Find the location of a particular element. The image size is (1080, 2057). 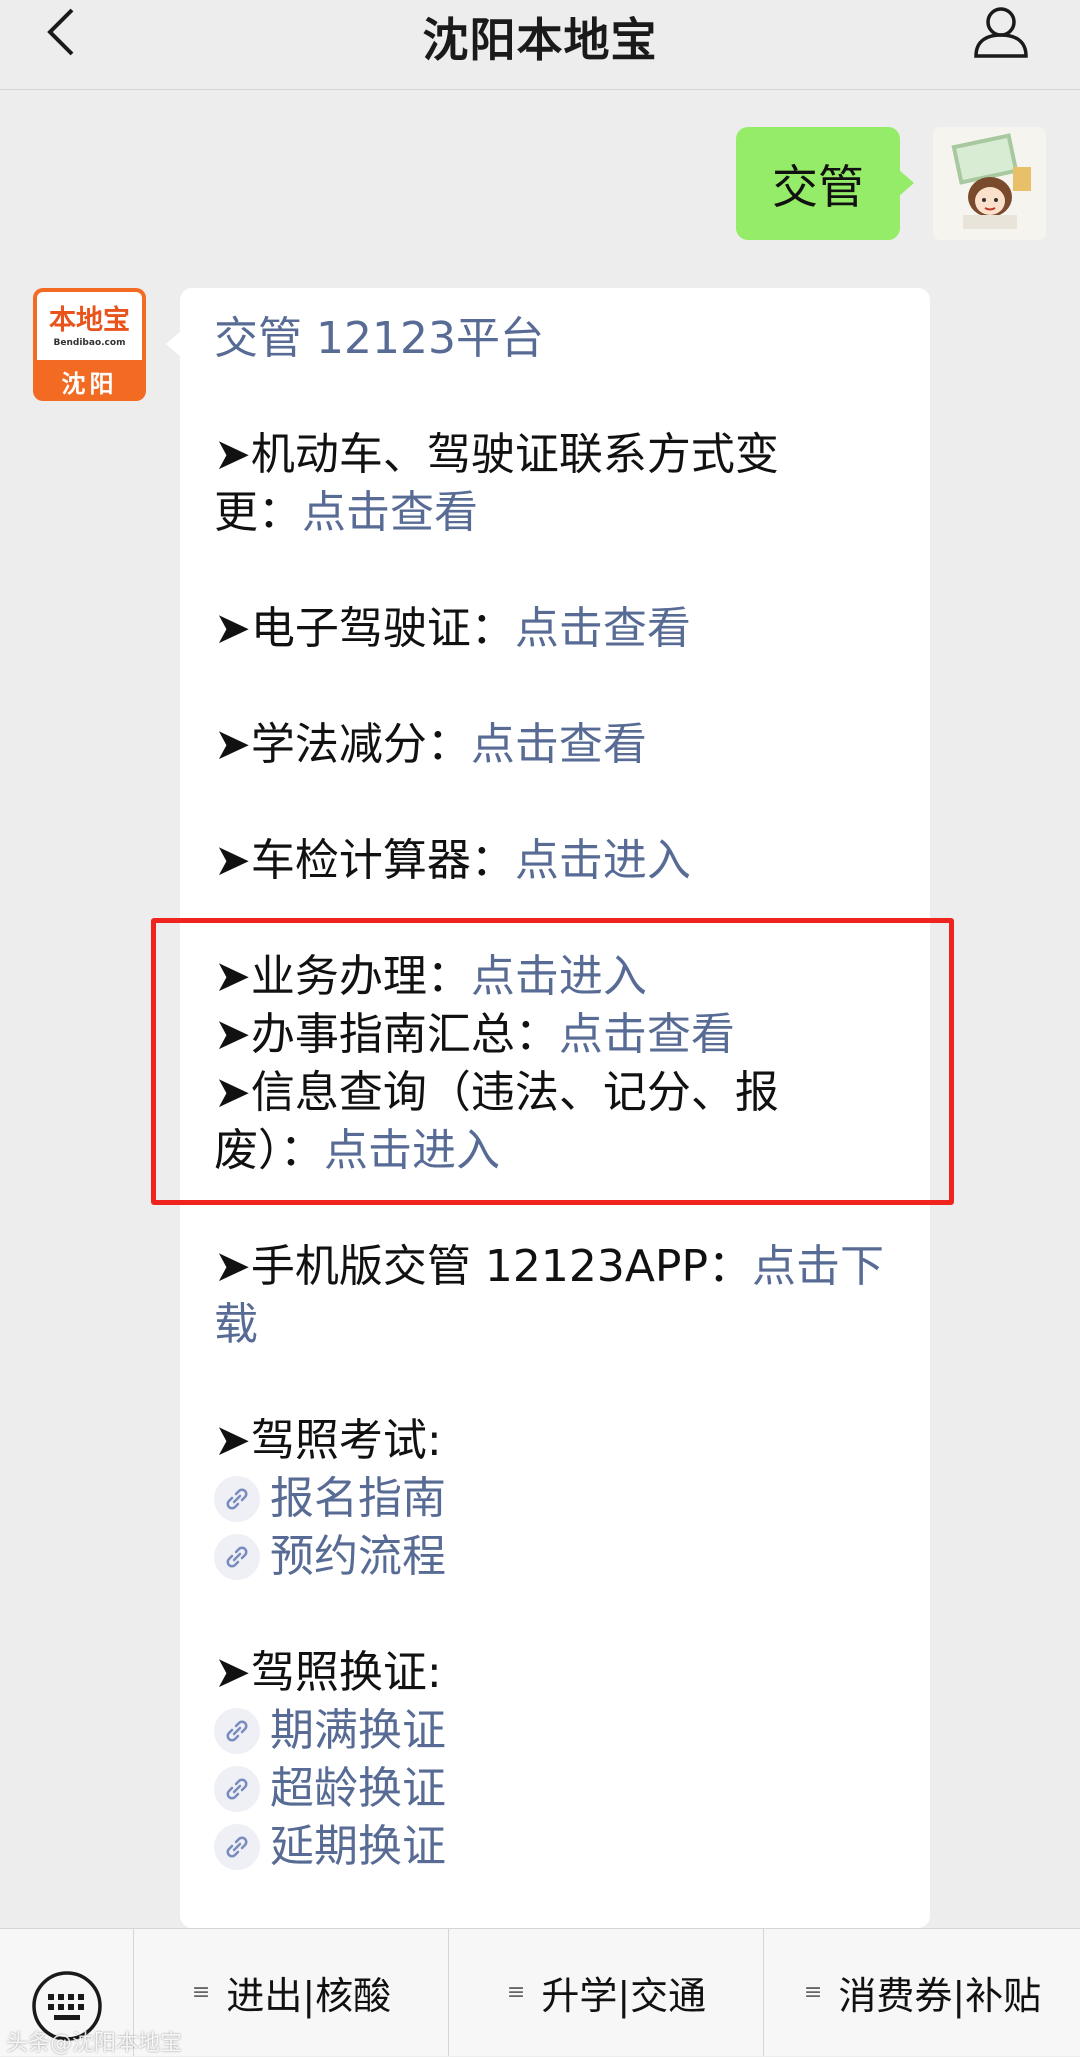

chat-title: 沈阳本地宝 is located at coordinates (540, 40).